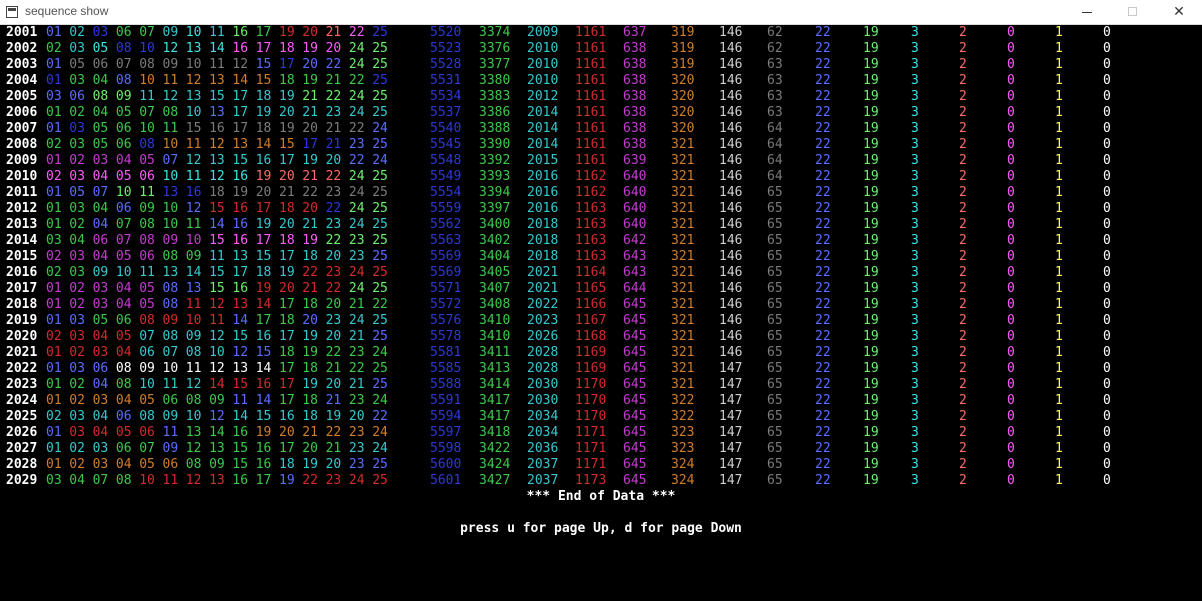  What do you see at coordinates (287, 320) in the screenshot?
I see `drawn-number: 18` at bounding box center [287, 320].